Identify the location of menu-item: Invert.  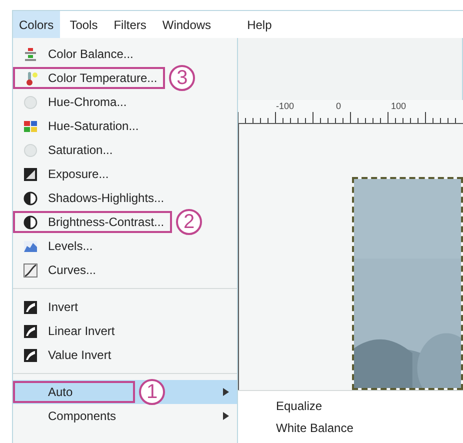
(49, 307).